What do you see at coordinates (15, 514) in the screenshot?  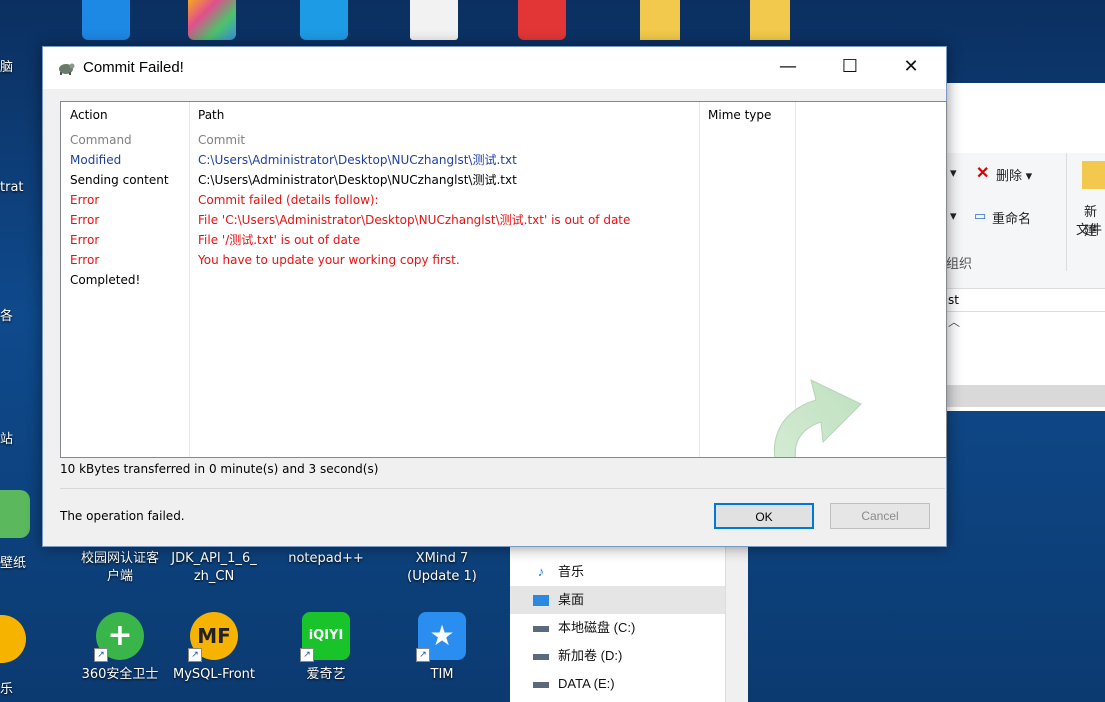 I see `left-edge-icon-green` at bounding box center [15, 514].